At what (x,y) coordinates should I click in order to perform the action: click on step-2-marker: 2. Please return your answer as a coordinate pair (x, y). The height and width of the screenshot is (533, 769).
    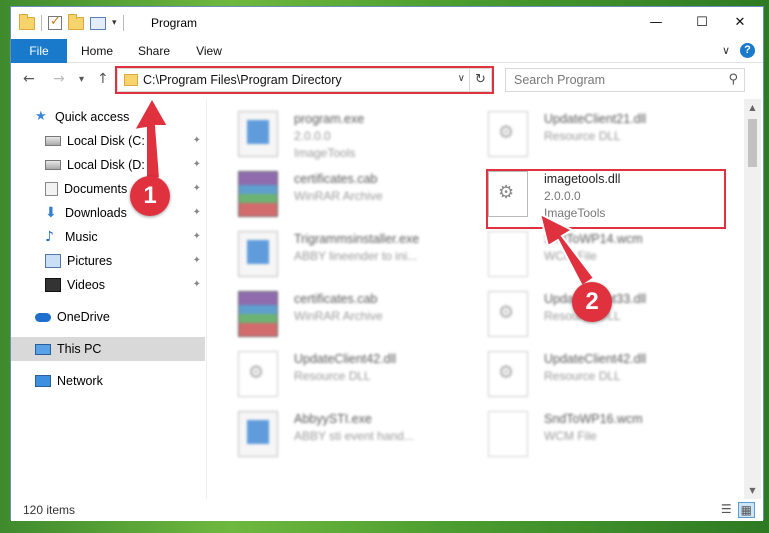
    Looking at the image, I should click on (592, 302).